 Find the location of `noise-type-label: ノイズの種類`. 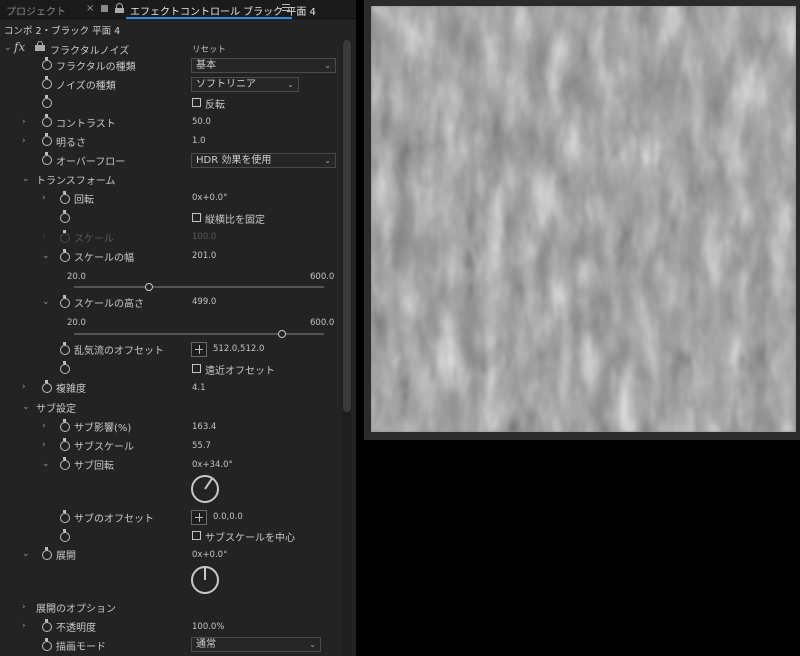

noise-type-label: ノイズの種類 is located at coordinates (86, 86).